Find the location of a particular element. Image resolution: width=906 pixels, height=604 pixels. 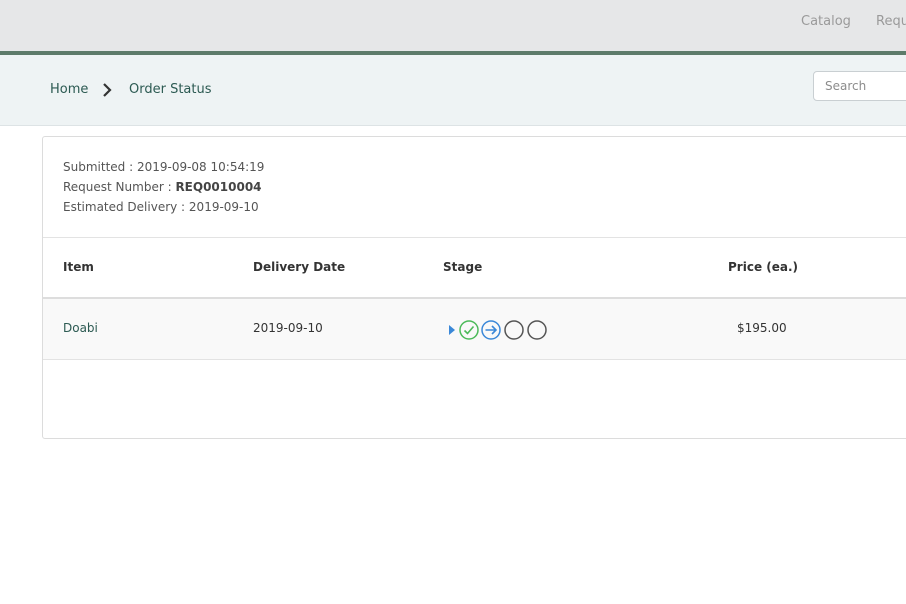

request-number-label: Request Number : is located at coordinates (119, 187).